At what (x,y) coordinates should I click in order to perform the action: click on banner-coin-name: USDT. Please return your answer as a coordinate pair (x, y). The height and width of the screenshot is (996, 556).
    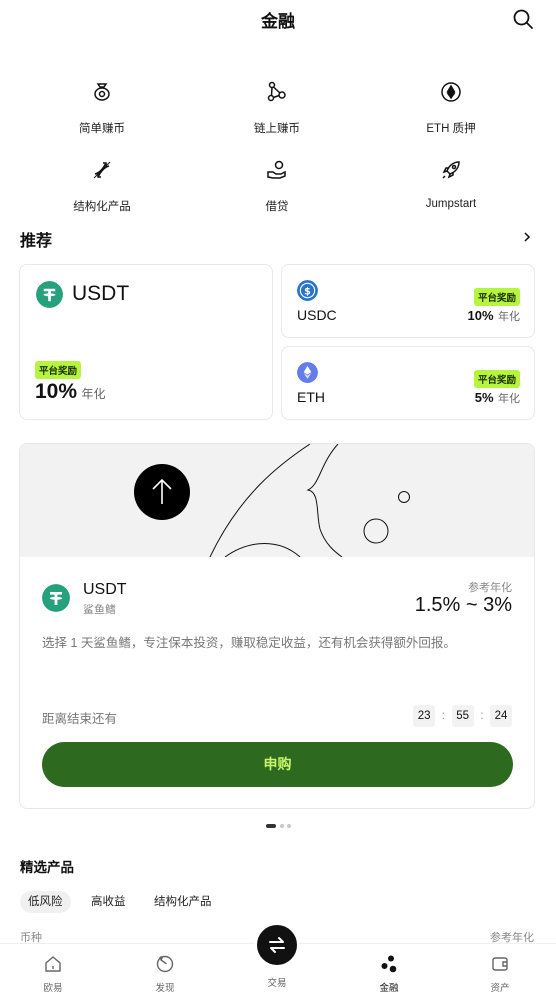
    Looking at the image, I should click on (105, 589).